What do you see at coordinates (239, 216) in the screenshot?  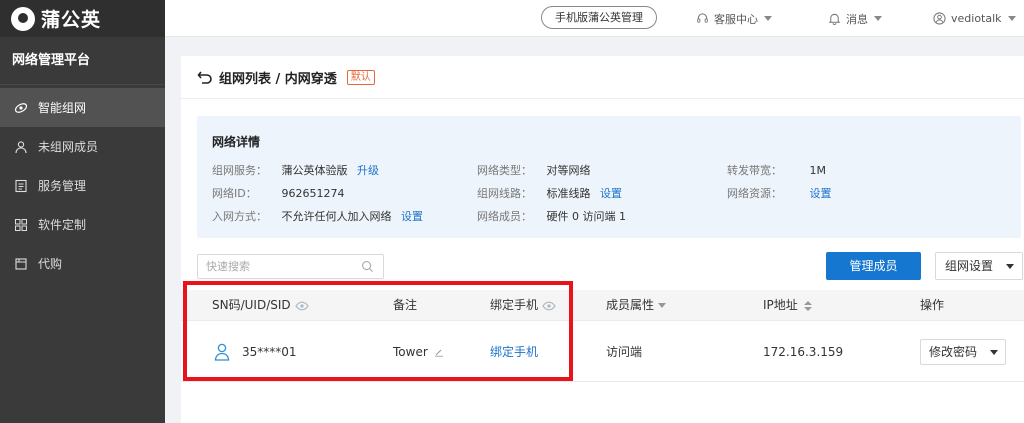 I see `join-label: 入网方式：` at bounding box center [239, 216].